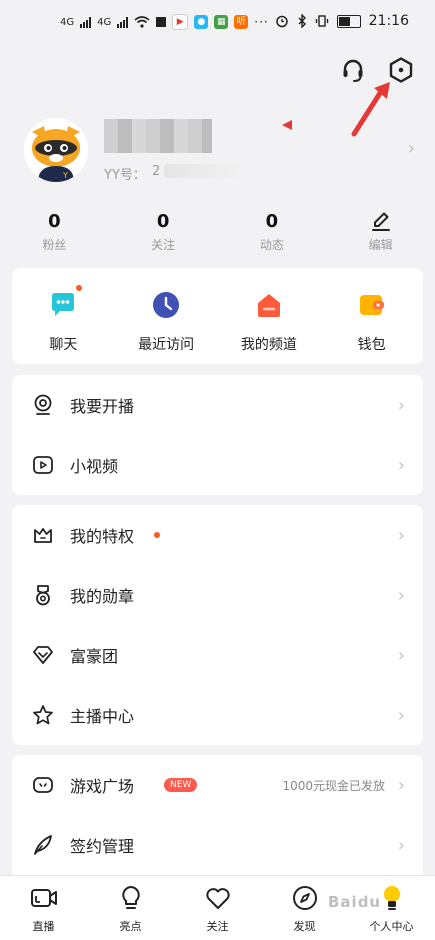 This screenshot has width=435, height=940. Describe the element at coordinates (217, 926) in the screenshot. I see `tab-follow-label: 关注` at that location.